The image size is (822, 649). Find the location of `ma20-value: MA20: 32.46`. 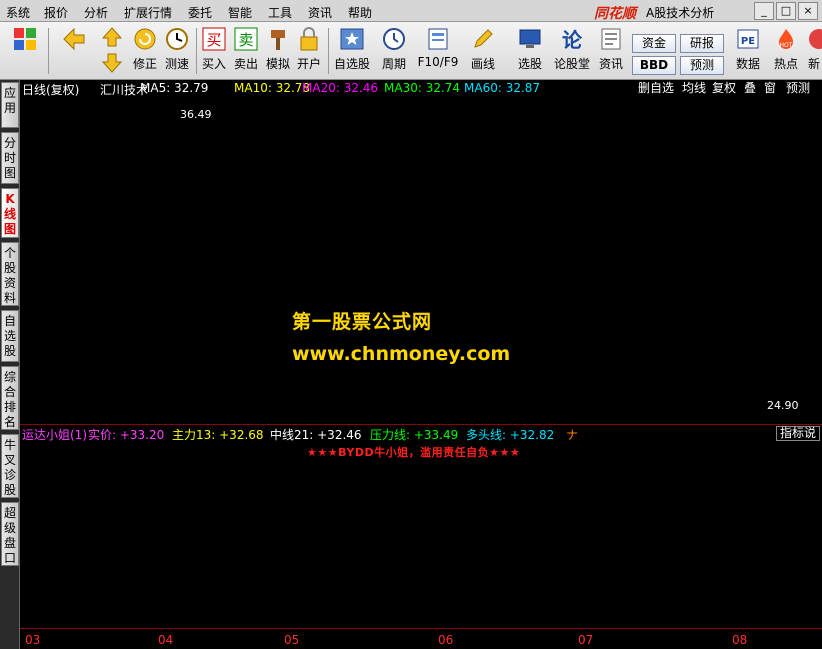

ma20-value: MA20: 32.46 is located at coordinates (340, 88).